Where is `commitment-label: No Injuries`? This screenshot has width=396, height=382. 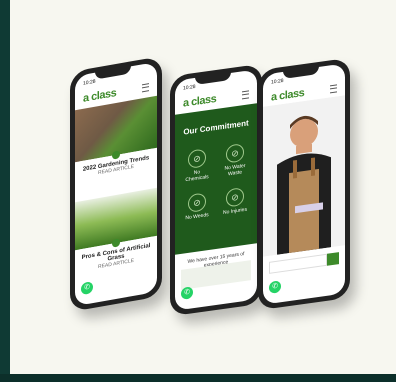
commitment-label: No Injuries is located at coordinates (235, 211).